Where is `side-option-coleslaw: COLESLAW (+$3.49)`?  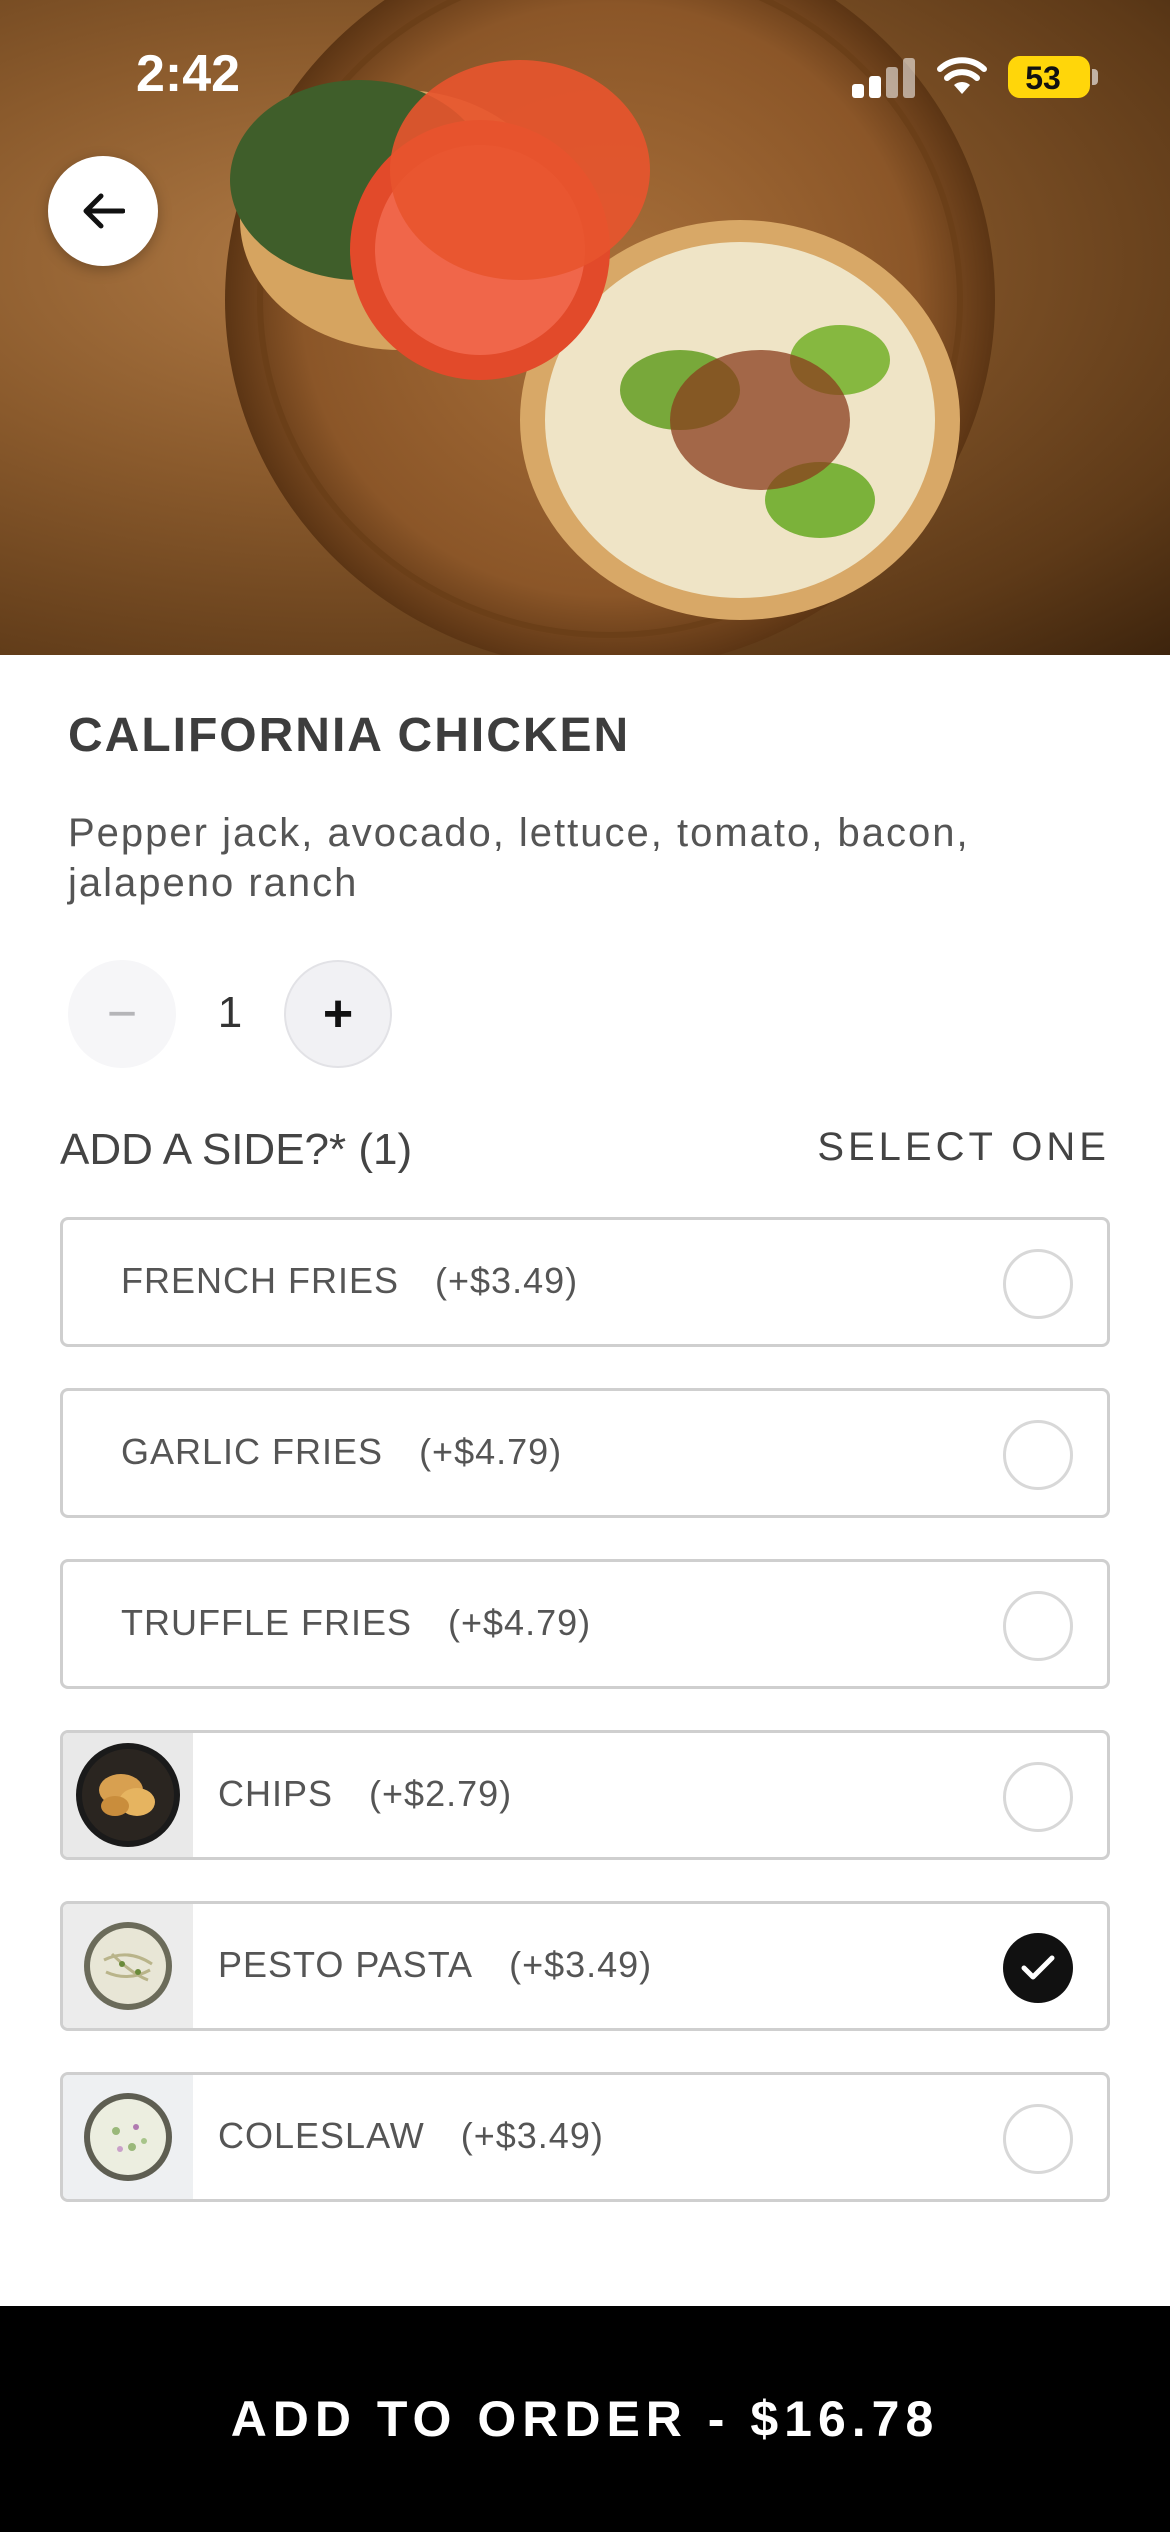
side-option-coleslaw: COLESLAW (+$3.49) is located at coordinates (585, 2137).